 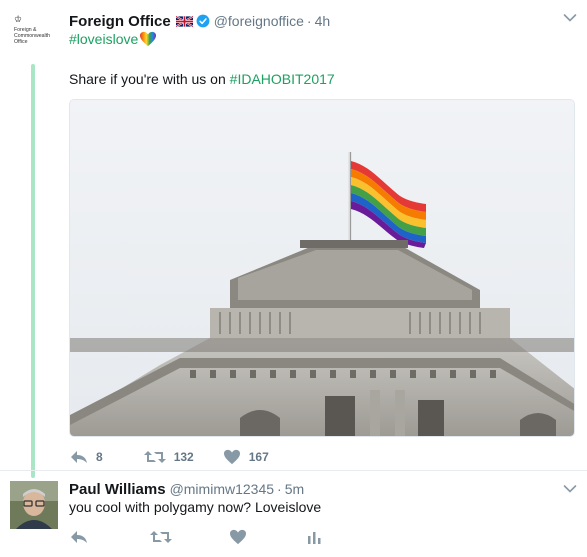 I want to click on avatar-org-name: Foreign & Commonwealth Office, so click(x=32, y=36).